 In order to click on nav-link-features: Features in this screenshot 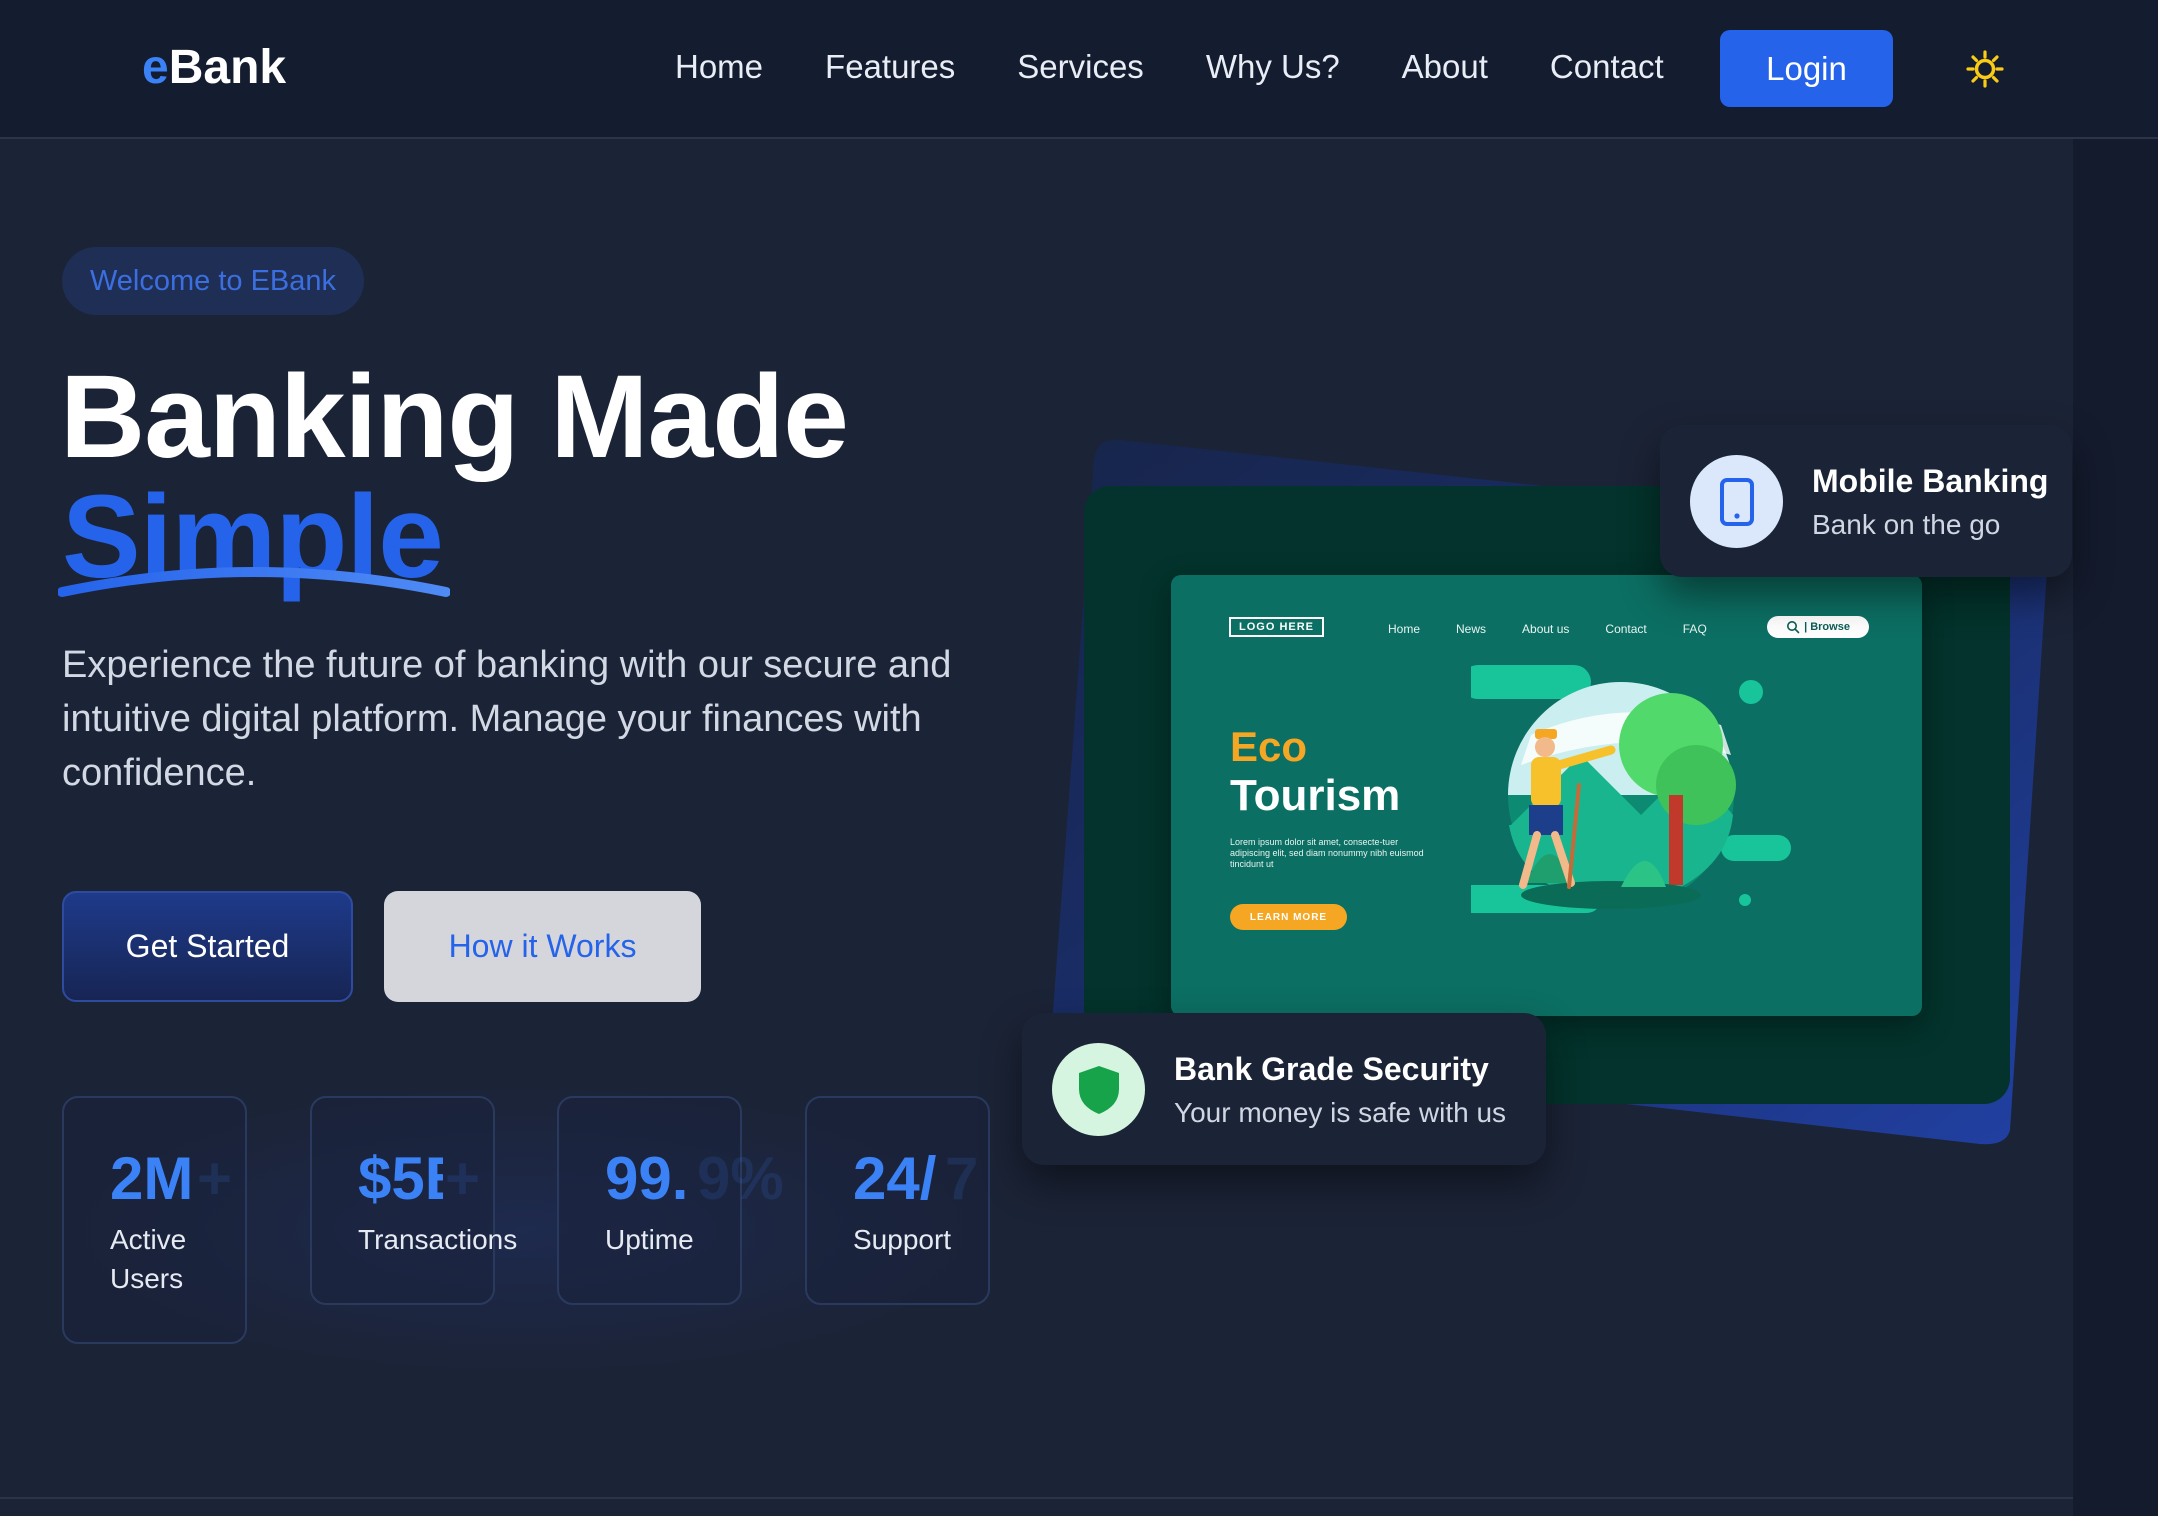, I will do `click(890, 67)`.